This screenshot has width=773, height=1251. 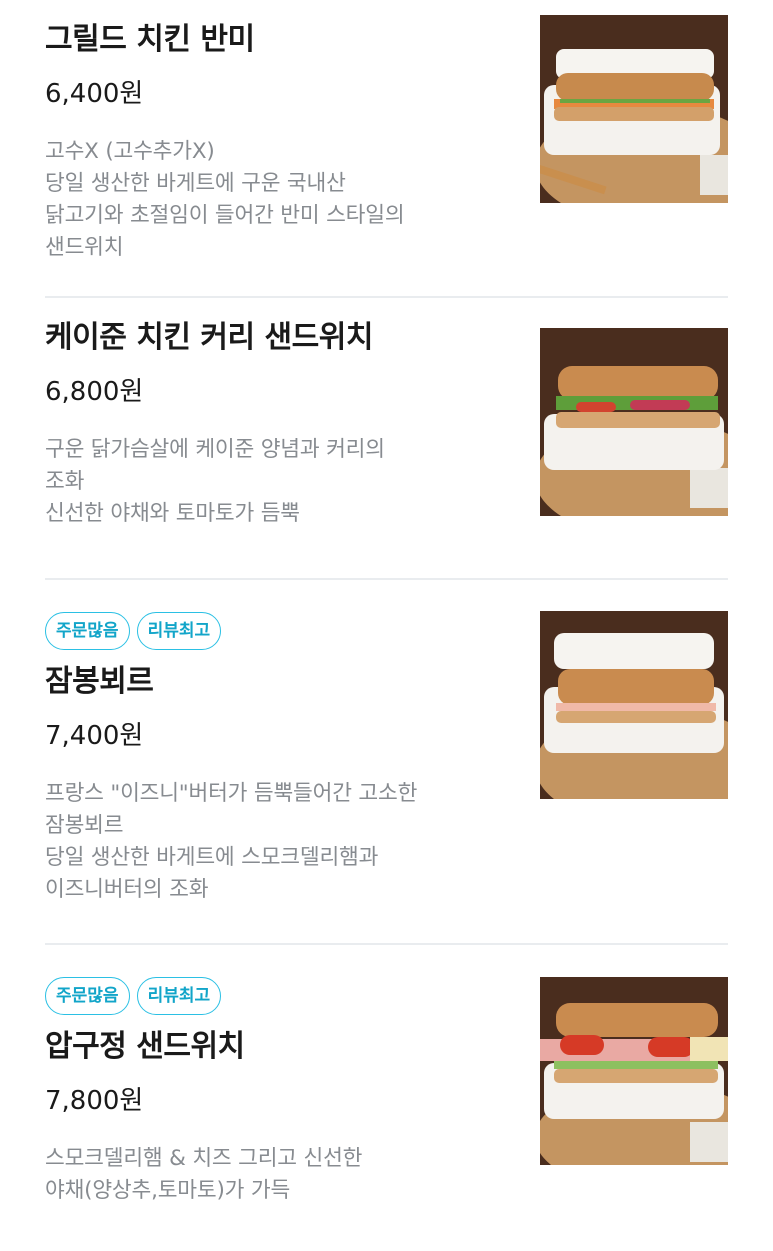 What do you see at coordinates (215, 481) in the screenshot?
I see `menu-item-description: 구운 닭가슴살에 케이준 양념과 커리의 조화 신선한 야채와 토마토가 듬뿍` at bounding box center [215, 481].